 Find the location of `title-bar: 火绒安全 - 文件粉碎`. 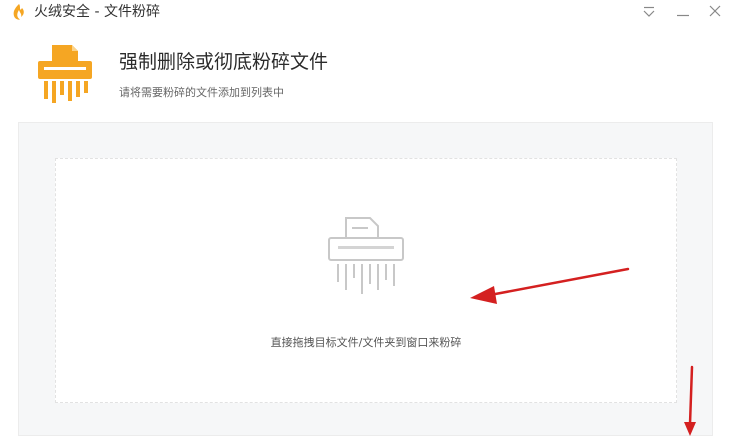

title-bar: 火绒安全 - 文件粉碎 is located at coordinates (372, 12).